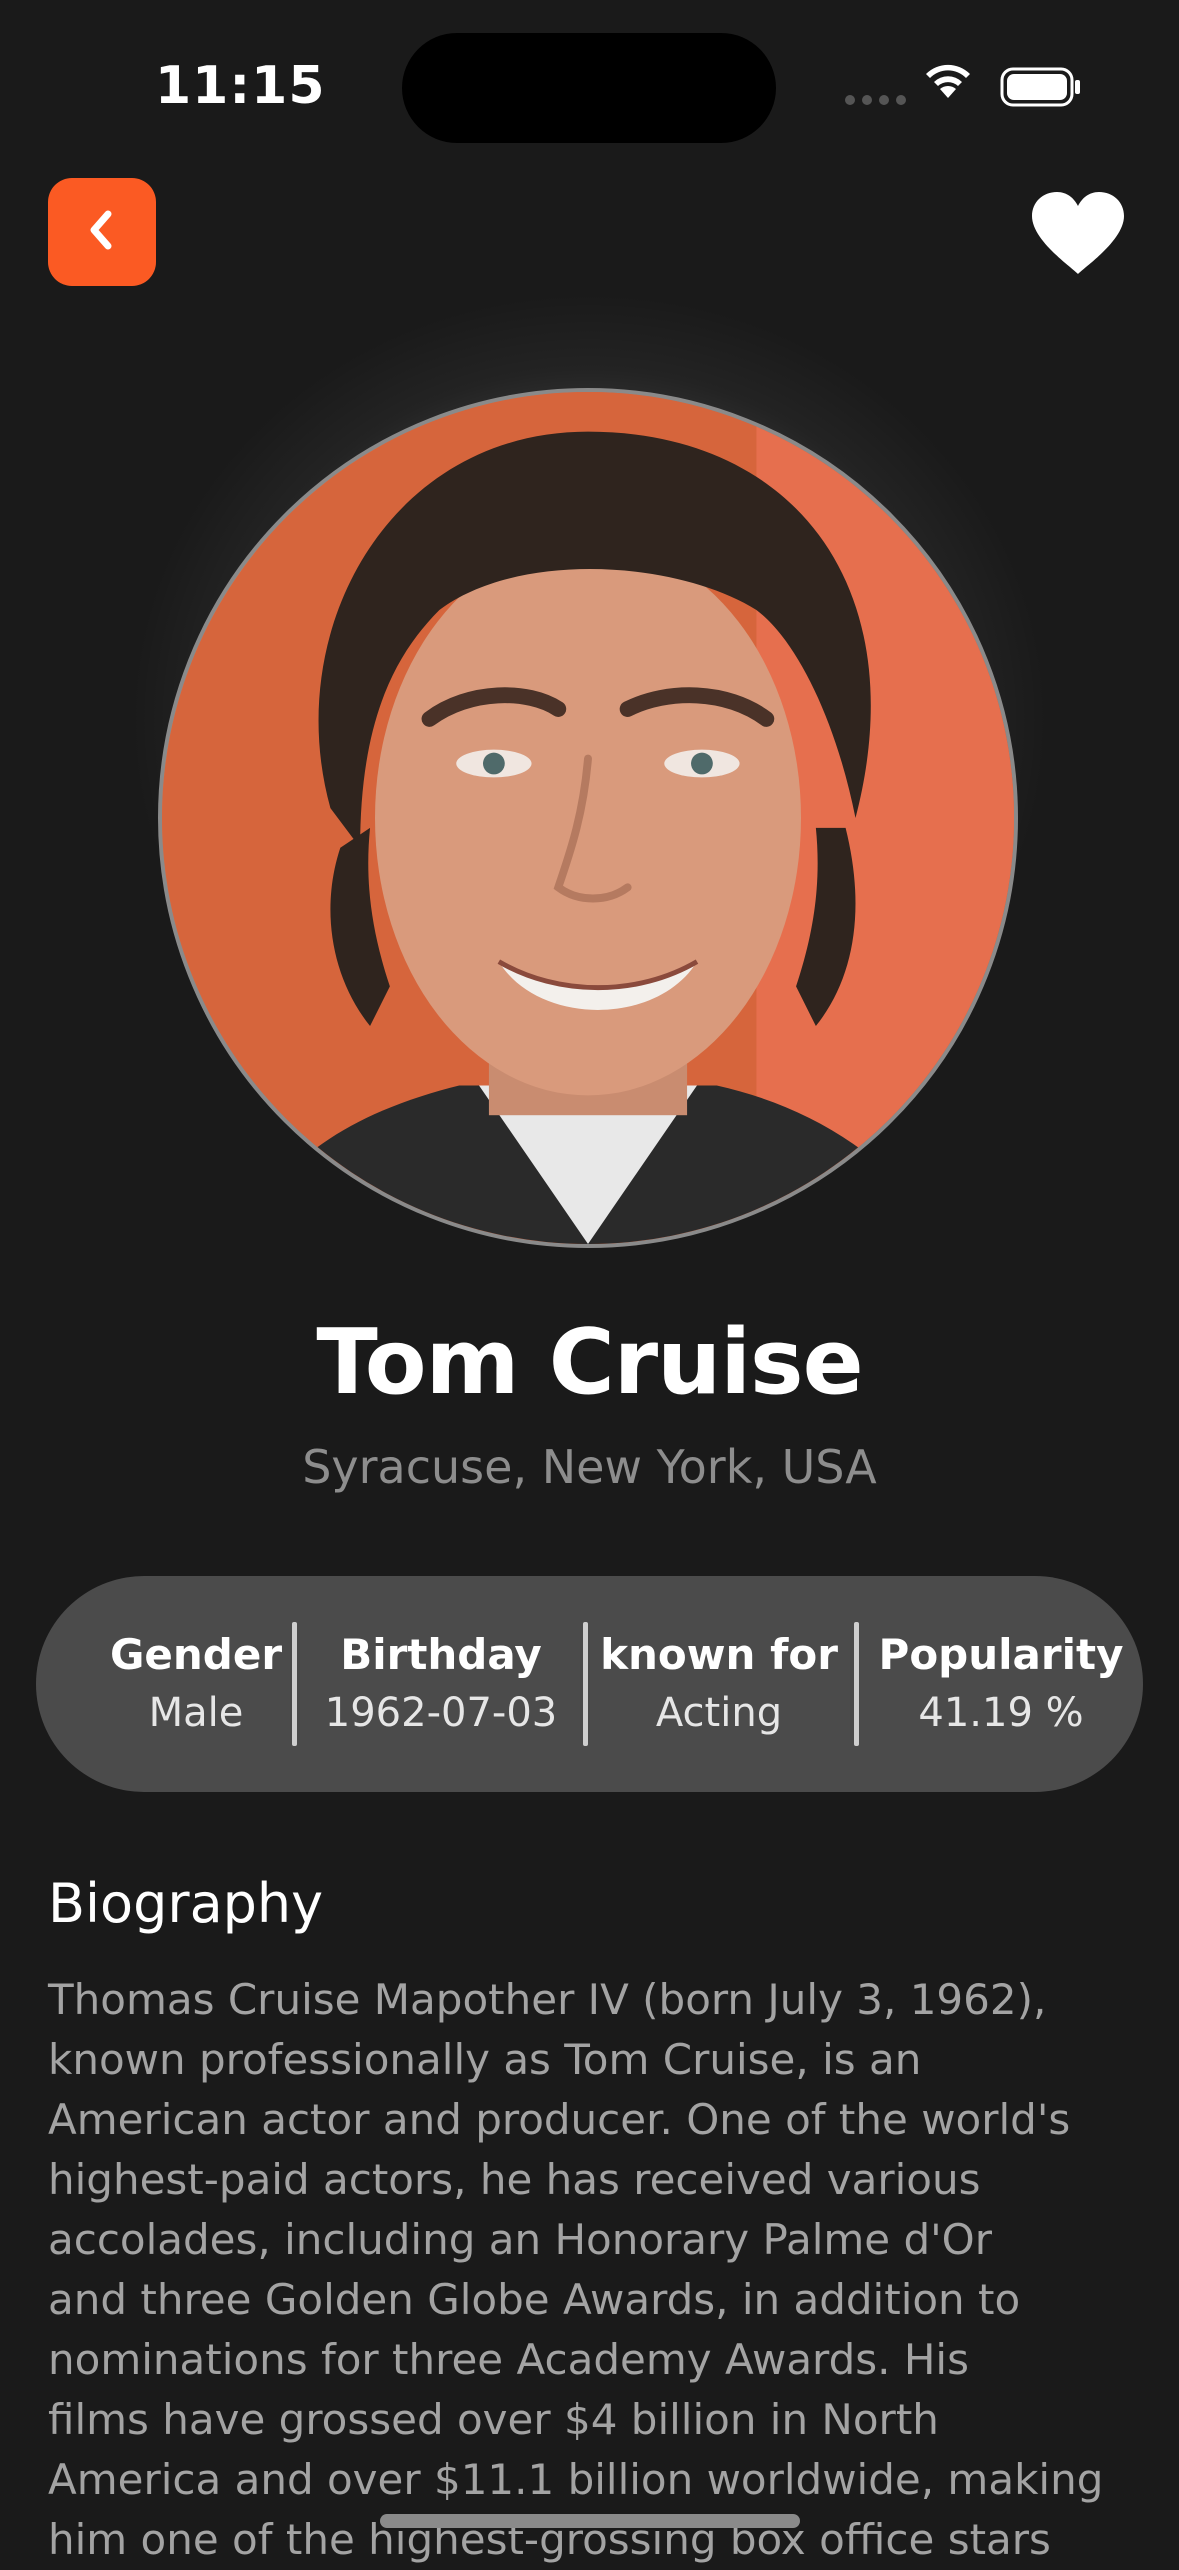  Describe the element at coordinates (590, 2521) in the screenshot. I see `home-indicator` at that location.